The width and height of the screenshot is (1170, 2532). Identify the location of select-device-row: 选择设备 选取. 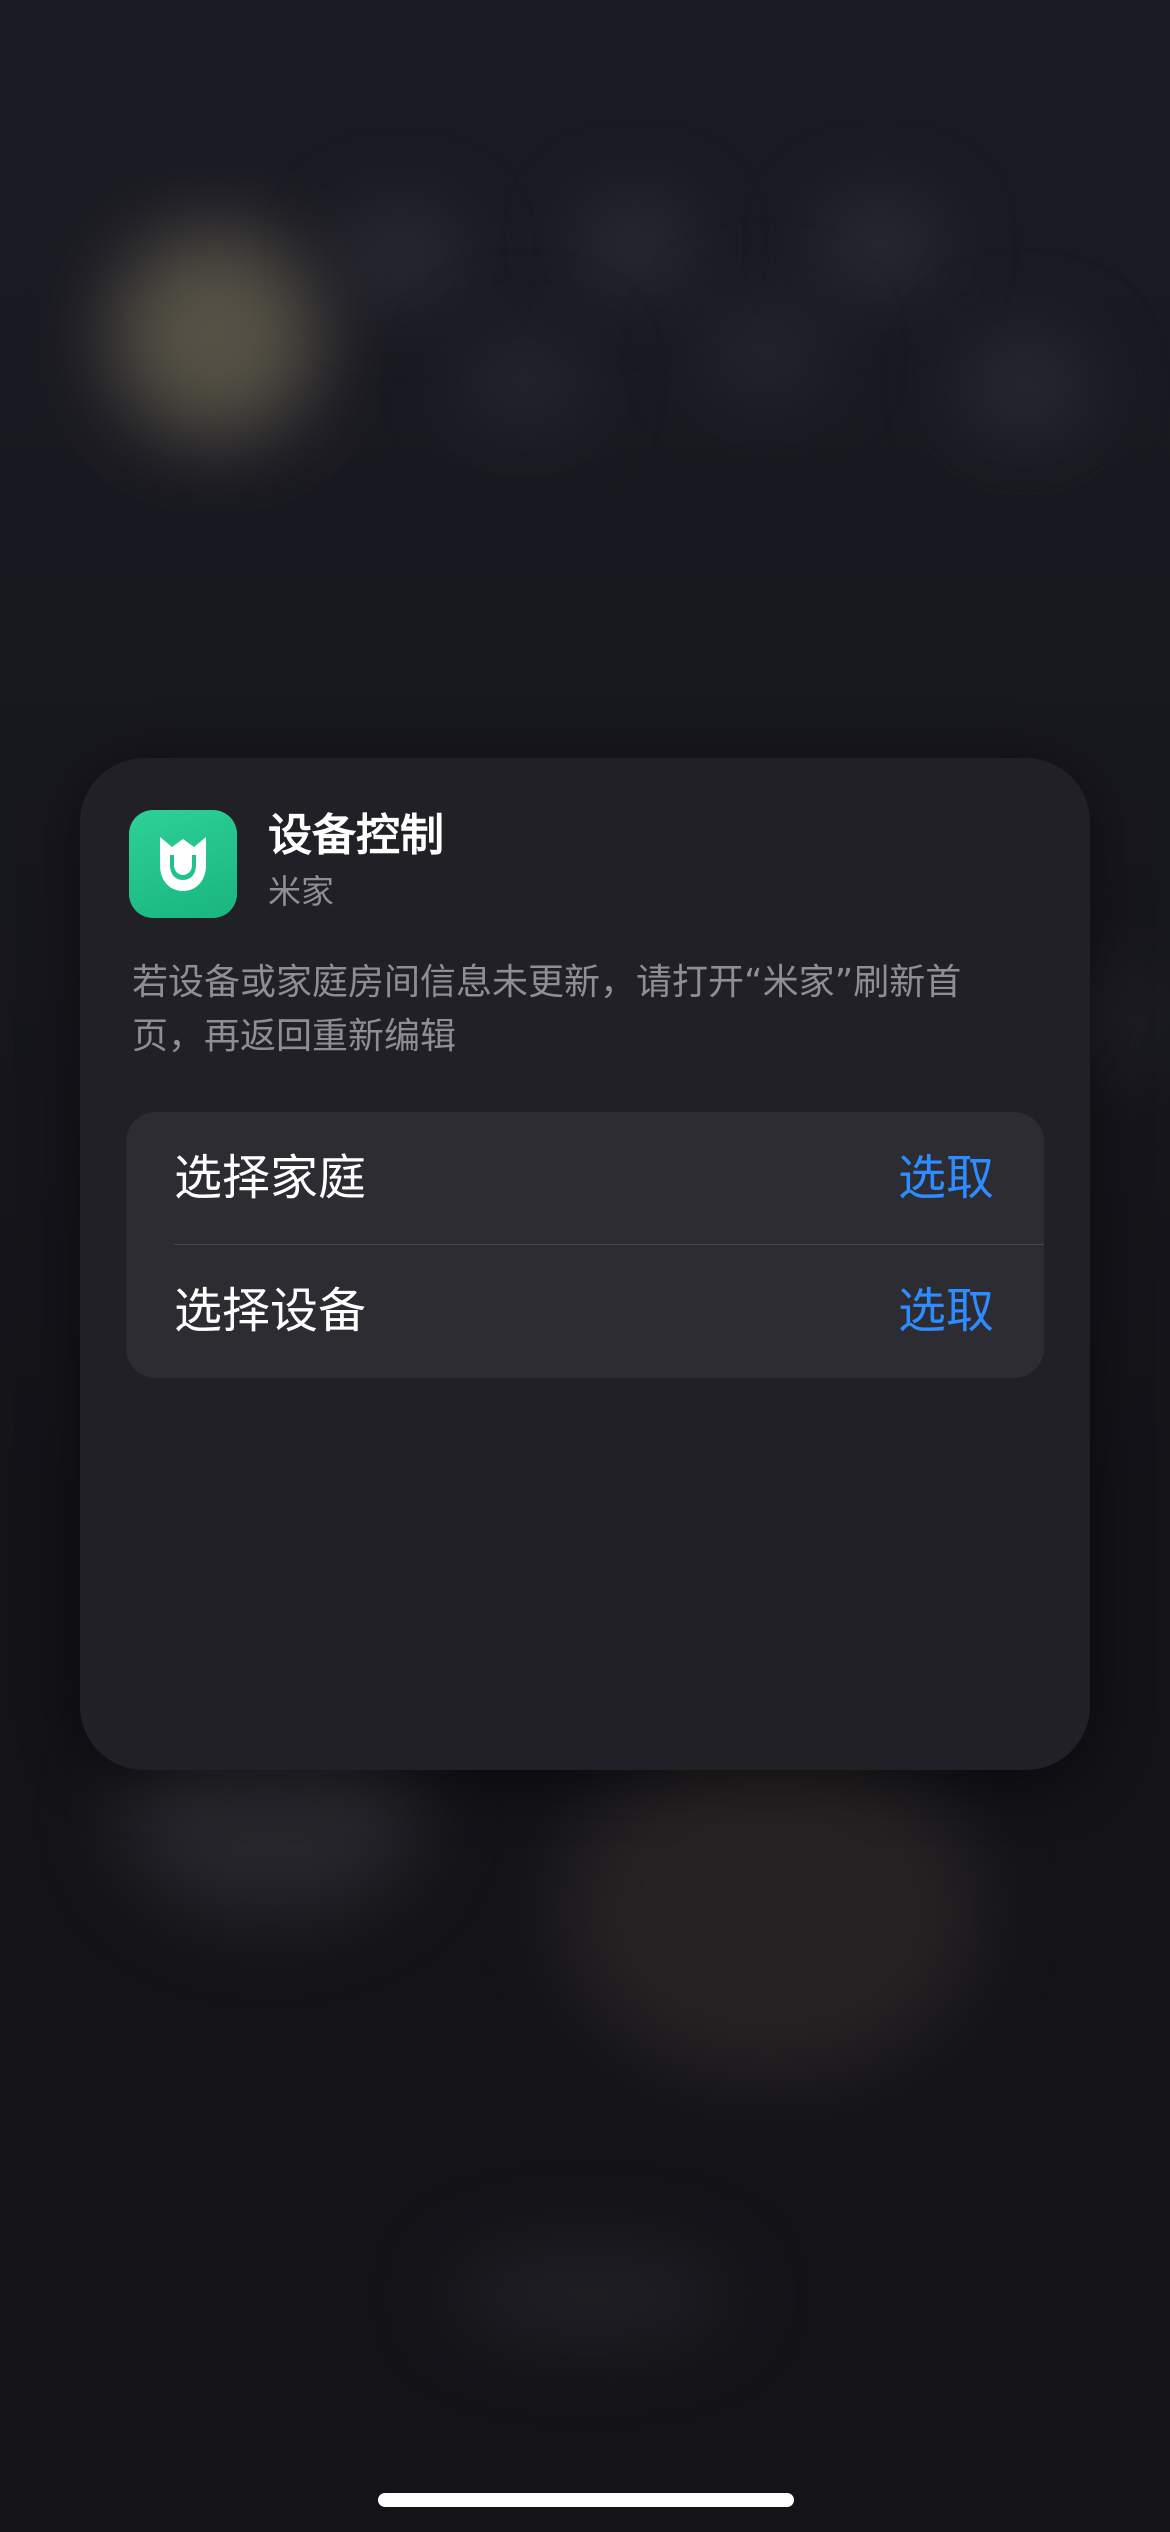
(585, 1311).